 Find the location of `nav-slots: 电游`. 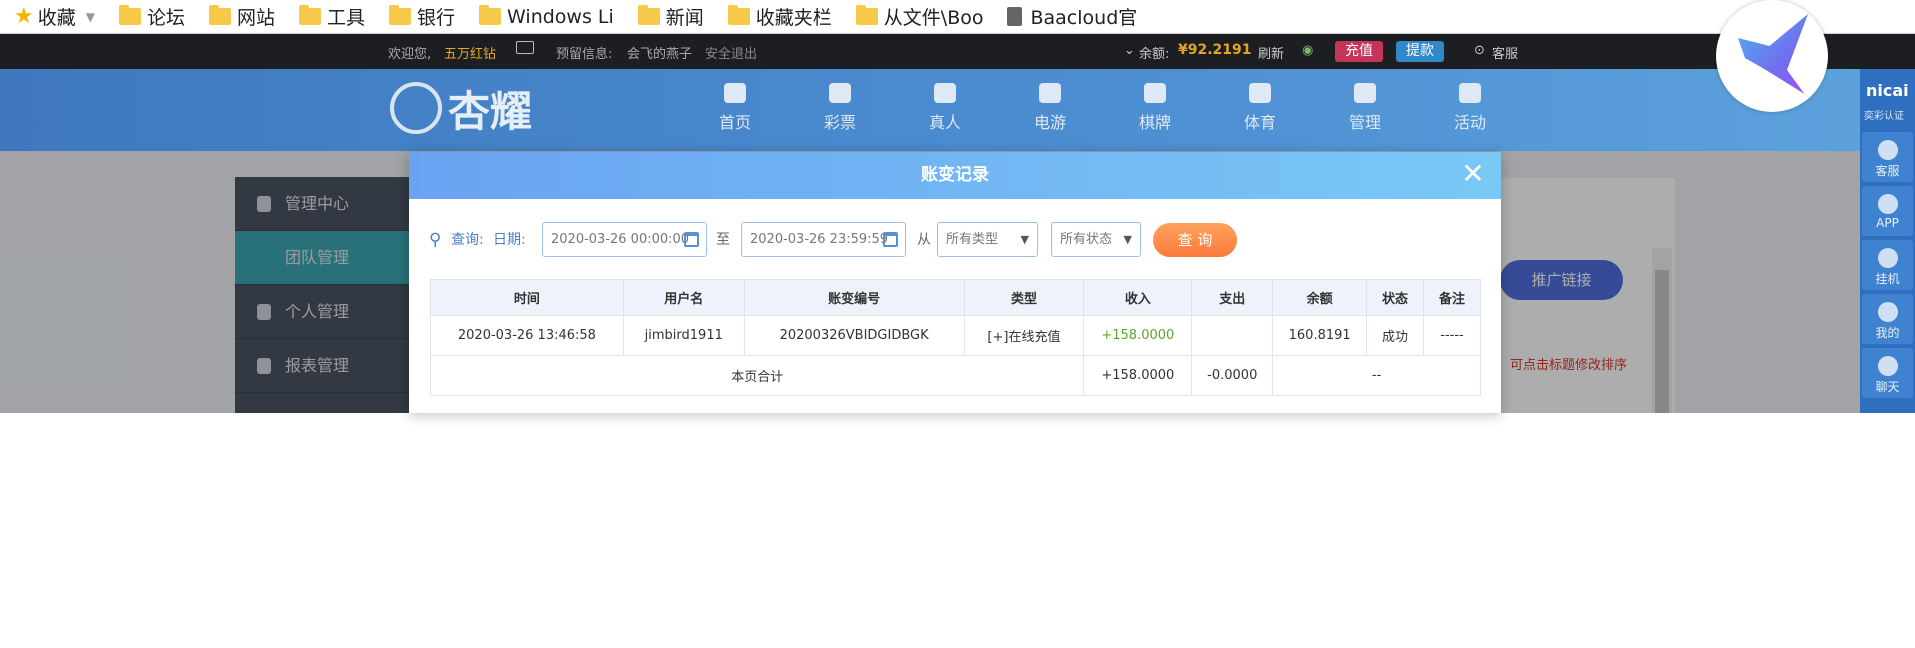

nav-slots: 电游 is located at coordinates (1050, 108).